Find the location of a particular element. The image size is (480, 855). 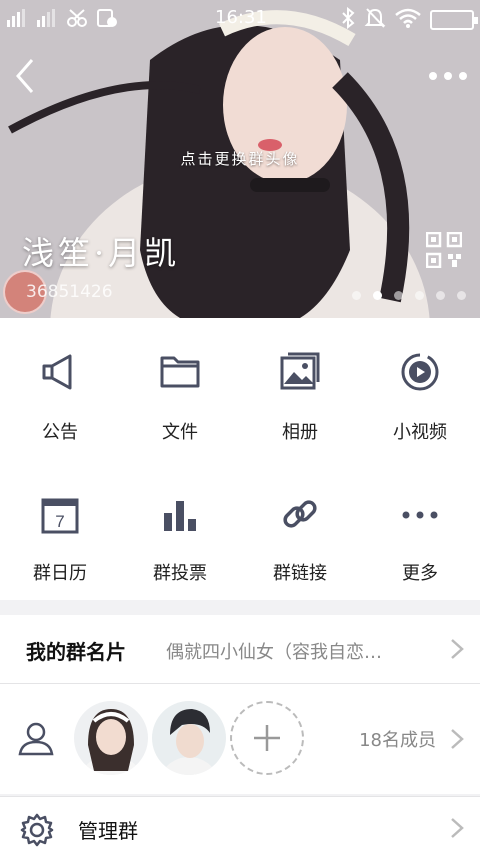

bluetooth-icon is located at coordinates (348, 19).